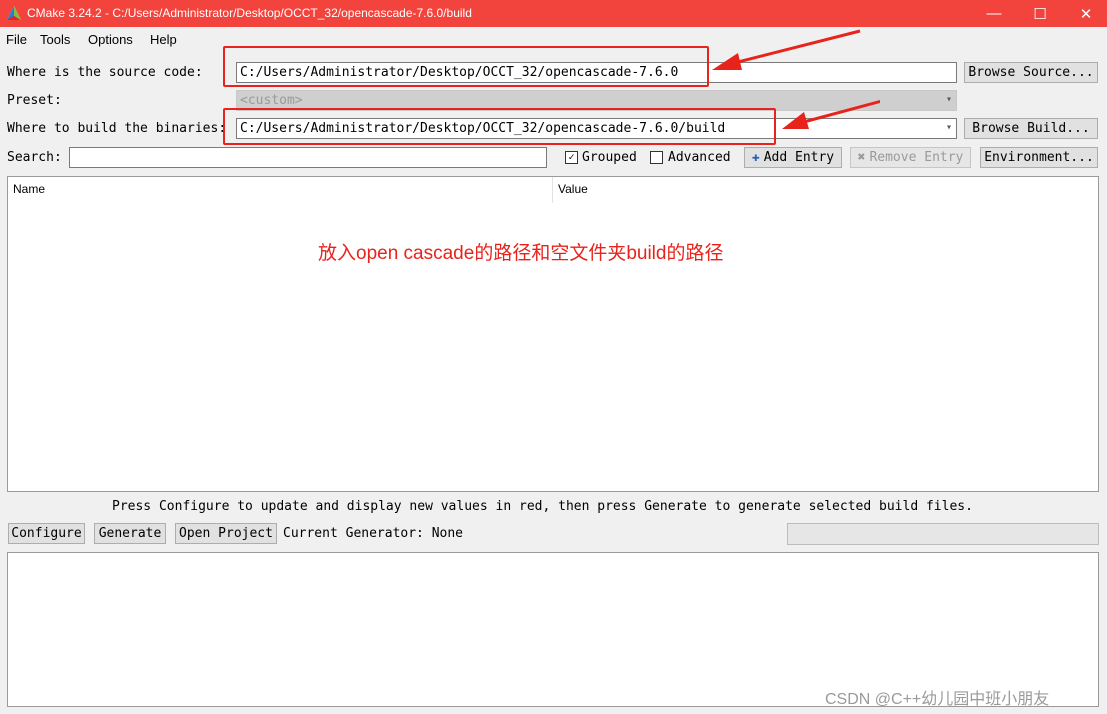 This screenshot has height=714, width=1107. Describe the element at coordinates (796, 79) in the screenshot. I see `annotation-arrows` at that location.